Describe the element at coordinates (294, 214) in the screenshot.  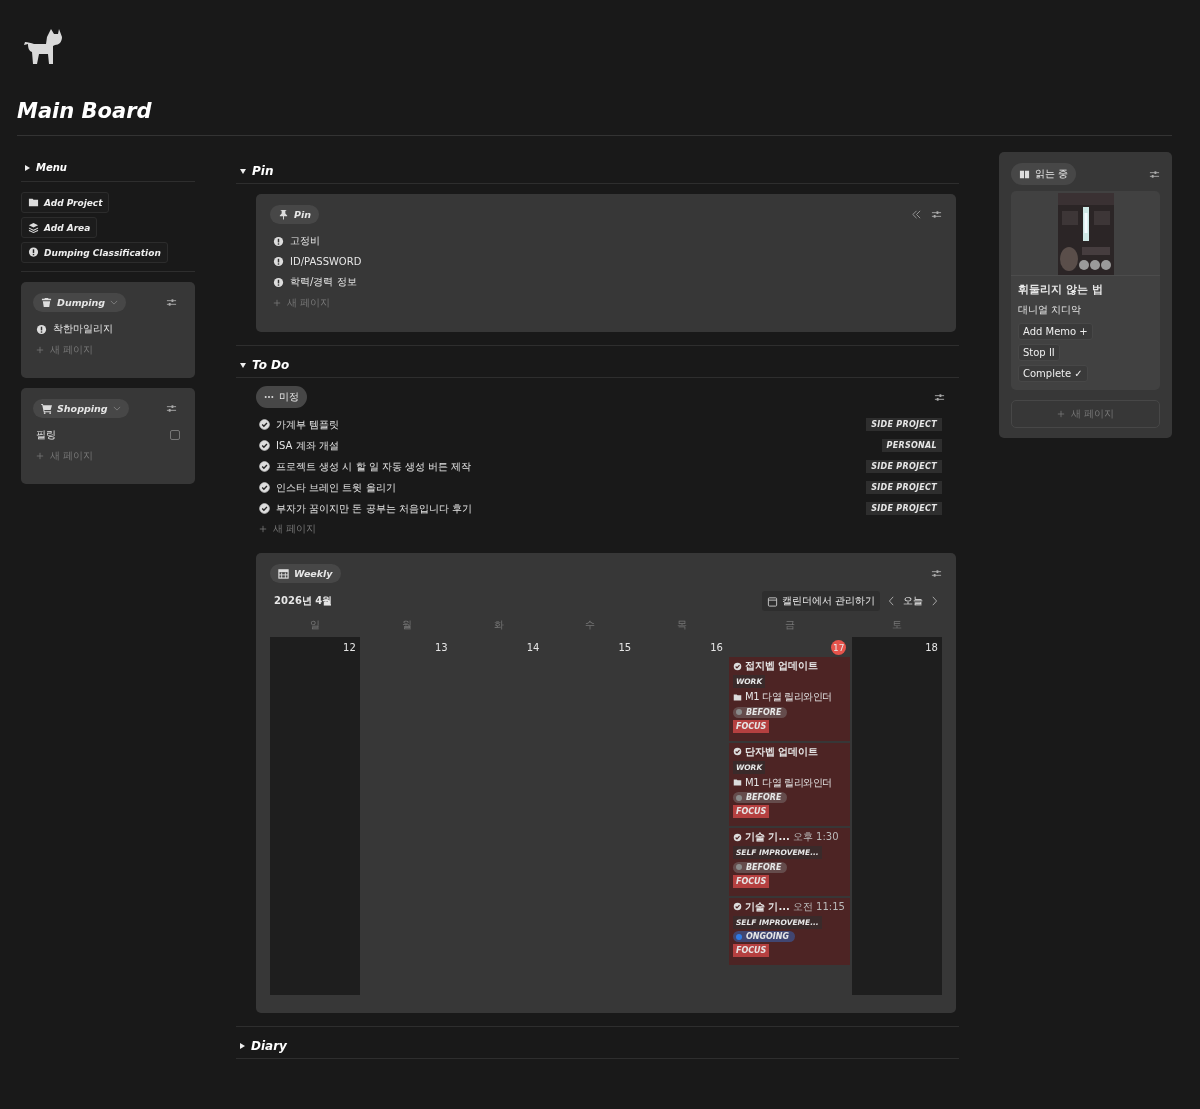
I see `card-title-pill: Pin` at that location.